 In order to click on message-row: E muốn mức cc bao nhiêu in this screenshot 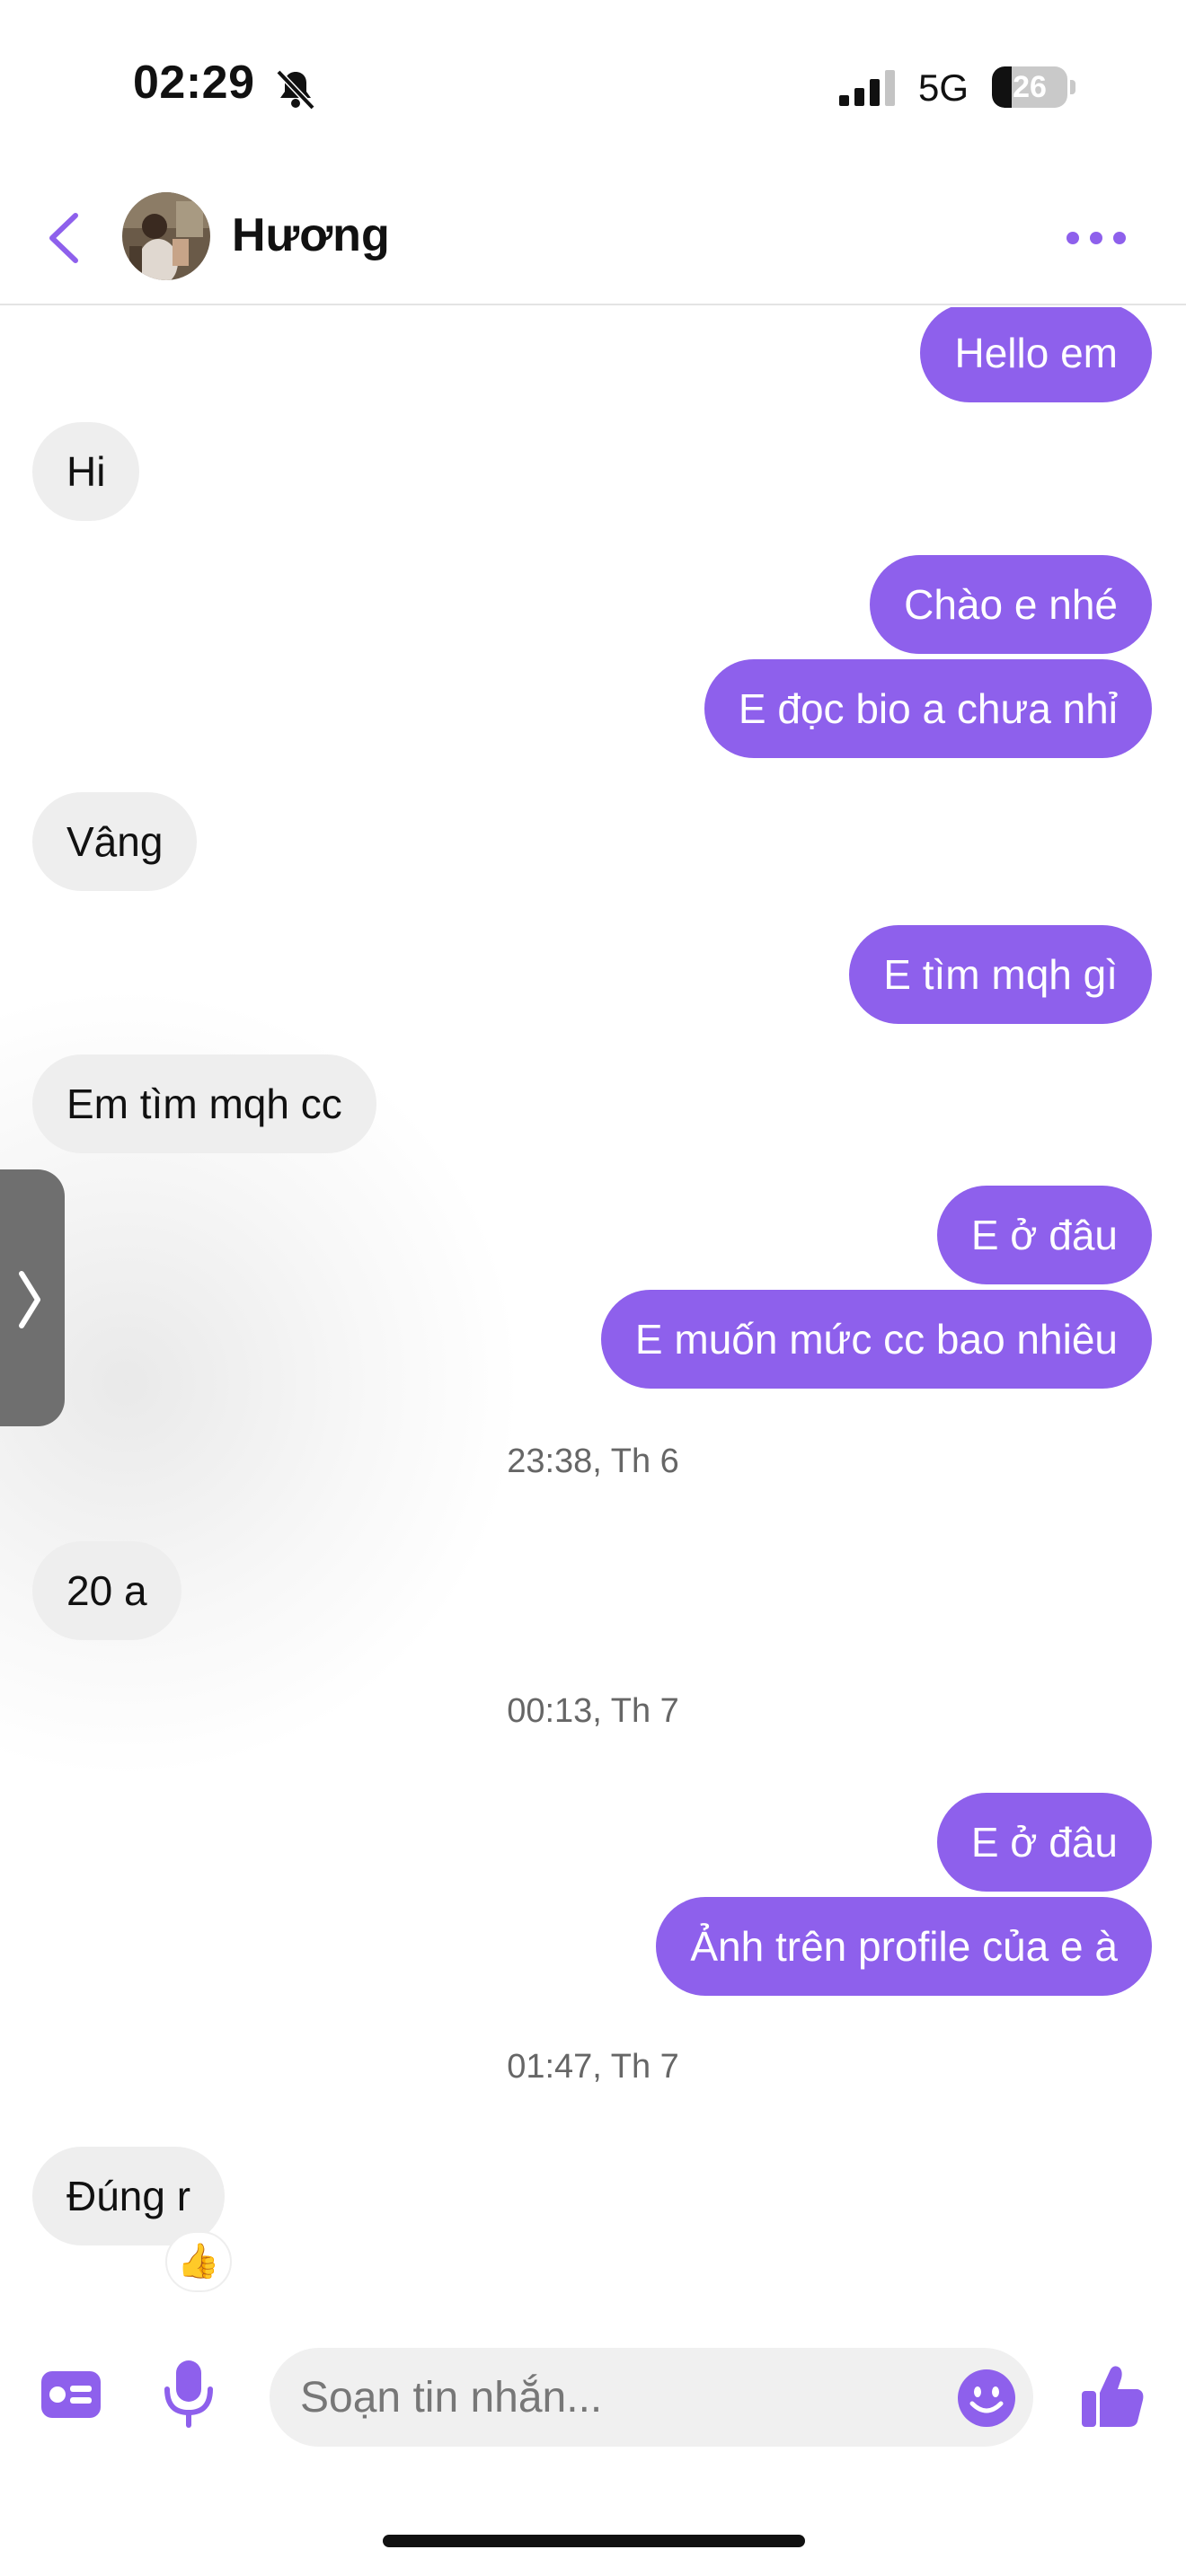, I will do `click(876, 1339)`.